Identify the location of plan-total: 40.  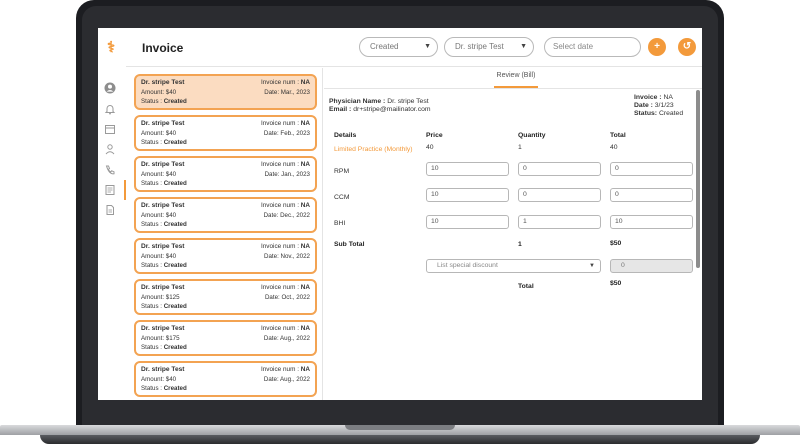
(614, 147).